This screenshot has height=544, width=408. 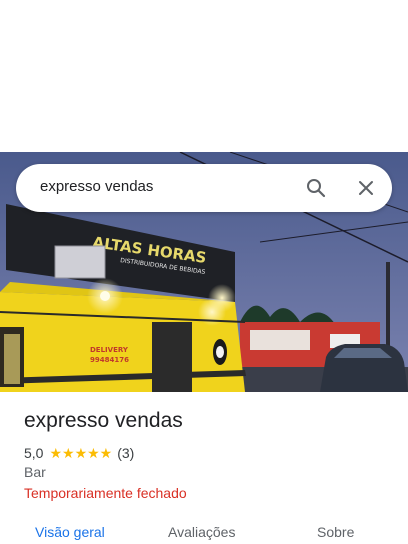 What do you see at coordinates (125, 453) in the screenshot?
I see `review-count: (3)` at bounding box center [125, 453].